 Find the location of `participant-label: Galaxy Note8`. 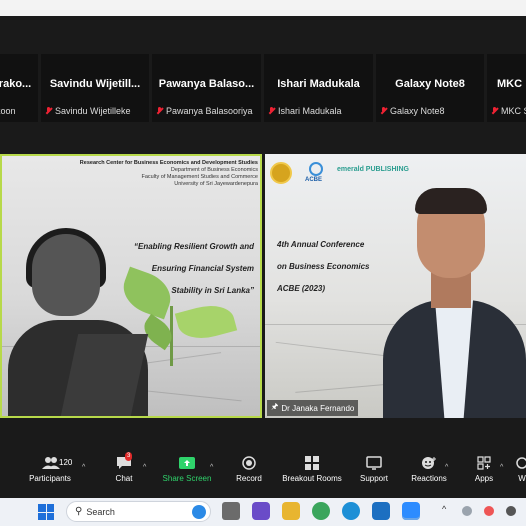

participant-label: Galaxy Note8 is located at coordinates (412, 111).